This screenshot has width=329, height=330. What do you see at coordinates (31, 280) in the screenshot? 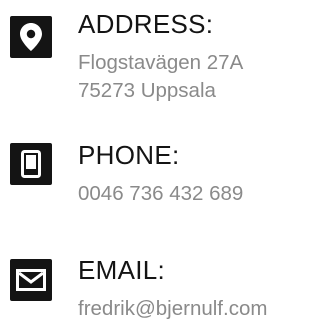
I see `envelope-icon` at bounding box center [31, 280].